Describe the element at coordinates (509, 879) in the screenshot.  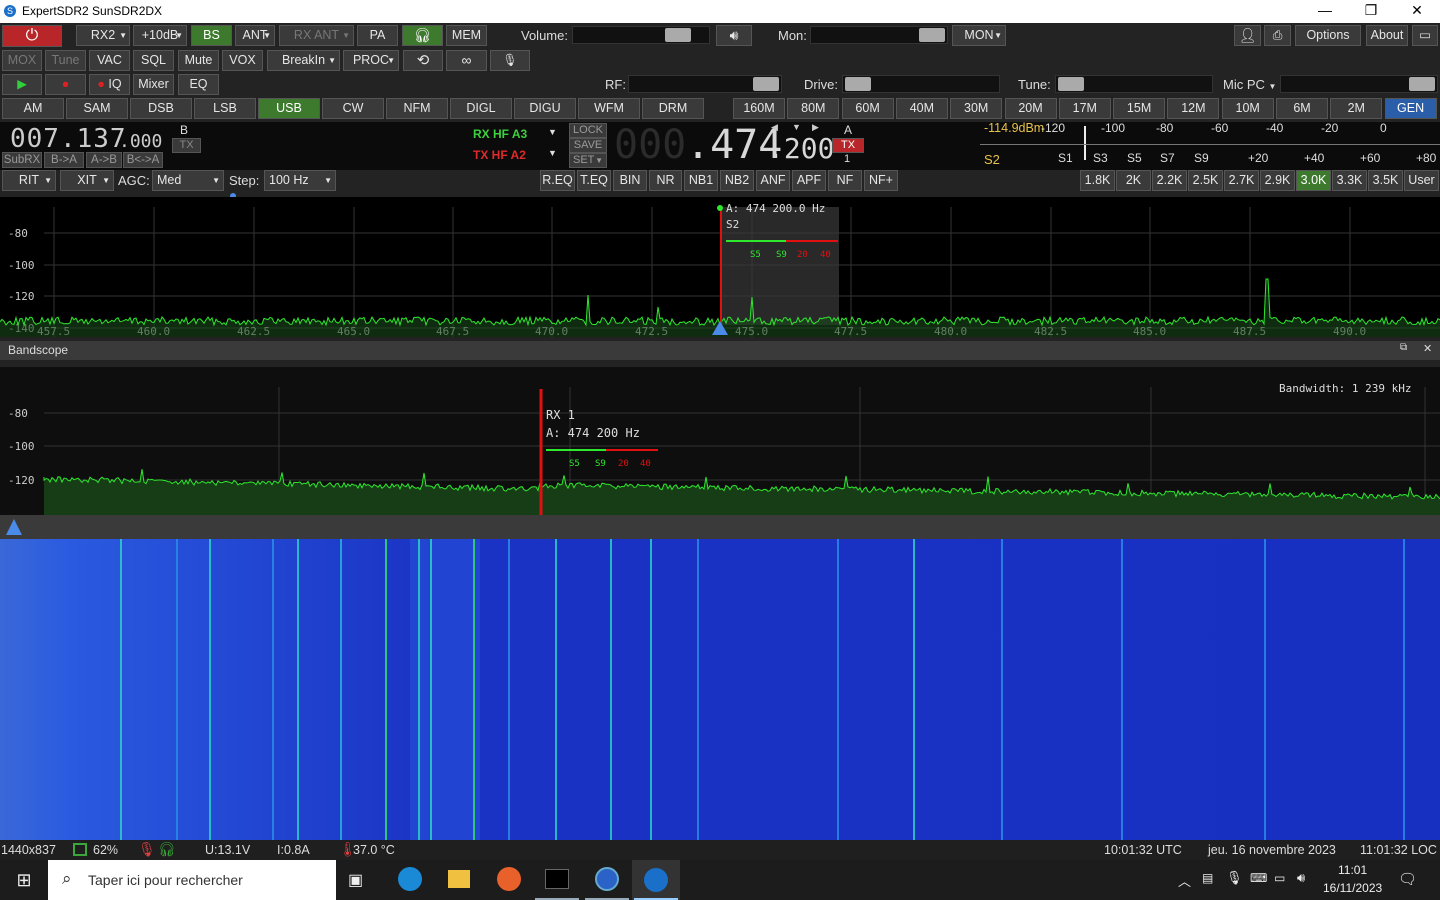
I see `firefox-icon` at that location.